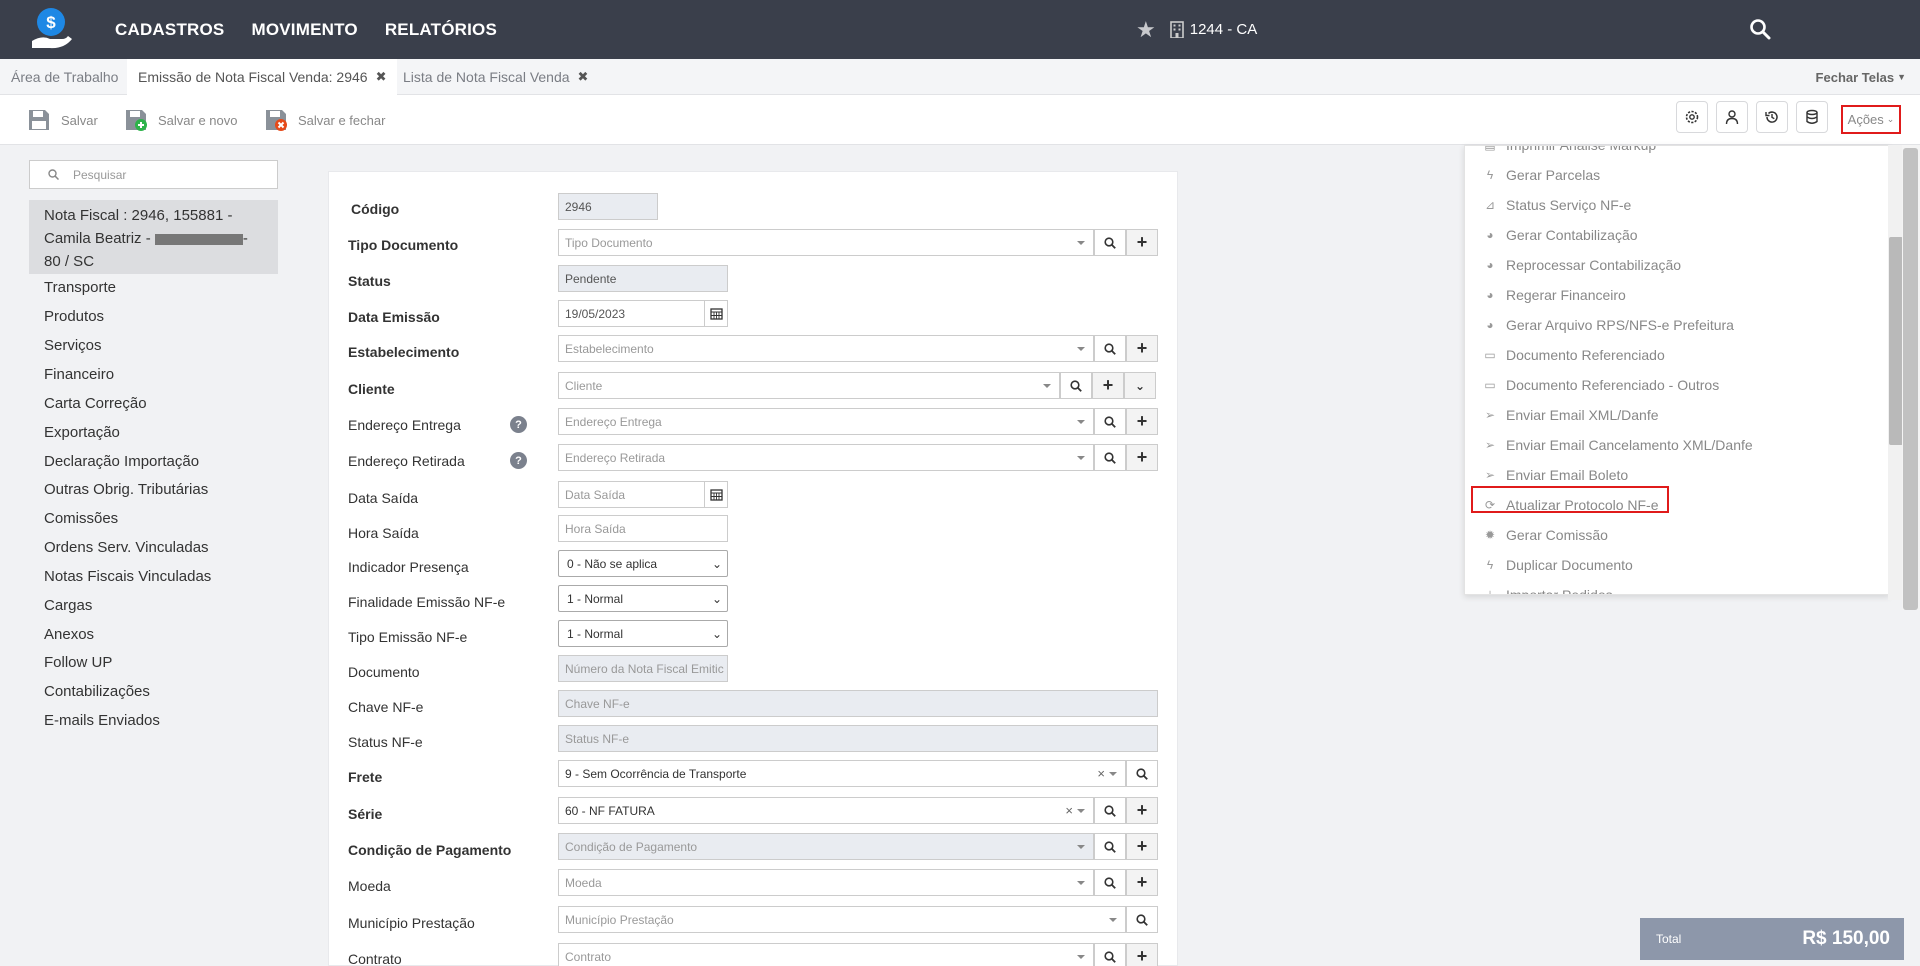 The width and height of the screenshot is (1920, 966). Describe the element at coordinates (79, 374) in the screenshot. I see `nav-item-financeiro: Financeiro` at that location.